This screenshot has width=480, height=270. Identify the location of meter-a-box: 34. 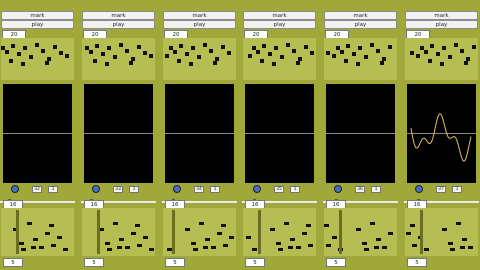
(199, 189).